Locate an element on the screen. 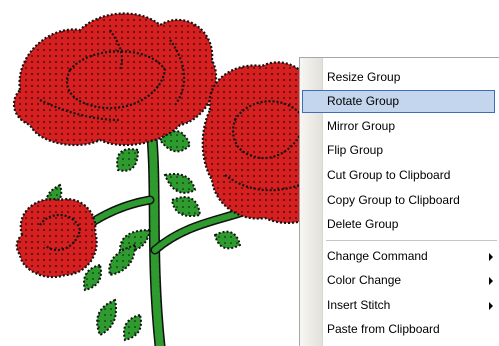  menu-item-change-command: Change Command is located at coordinates (398, 256).